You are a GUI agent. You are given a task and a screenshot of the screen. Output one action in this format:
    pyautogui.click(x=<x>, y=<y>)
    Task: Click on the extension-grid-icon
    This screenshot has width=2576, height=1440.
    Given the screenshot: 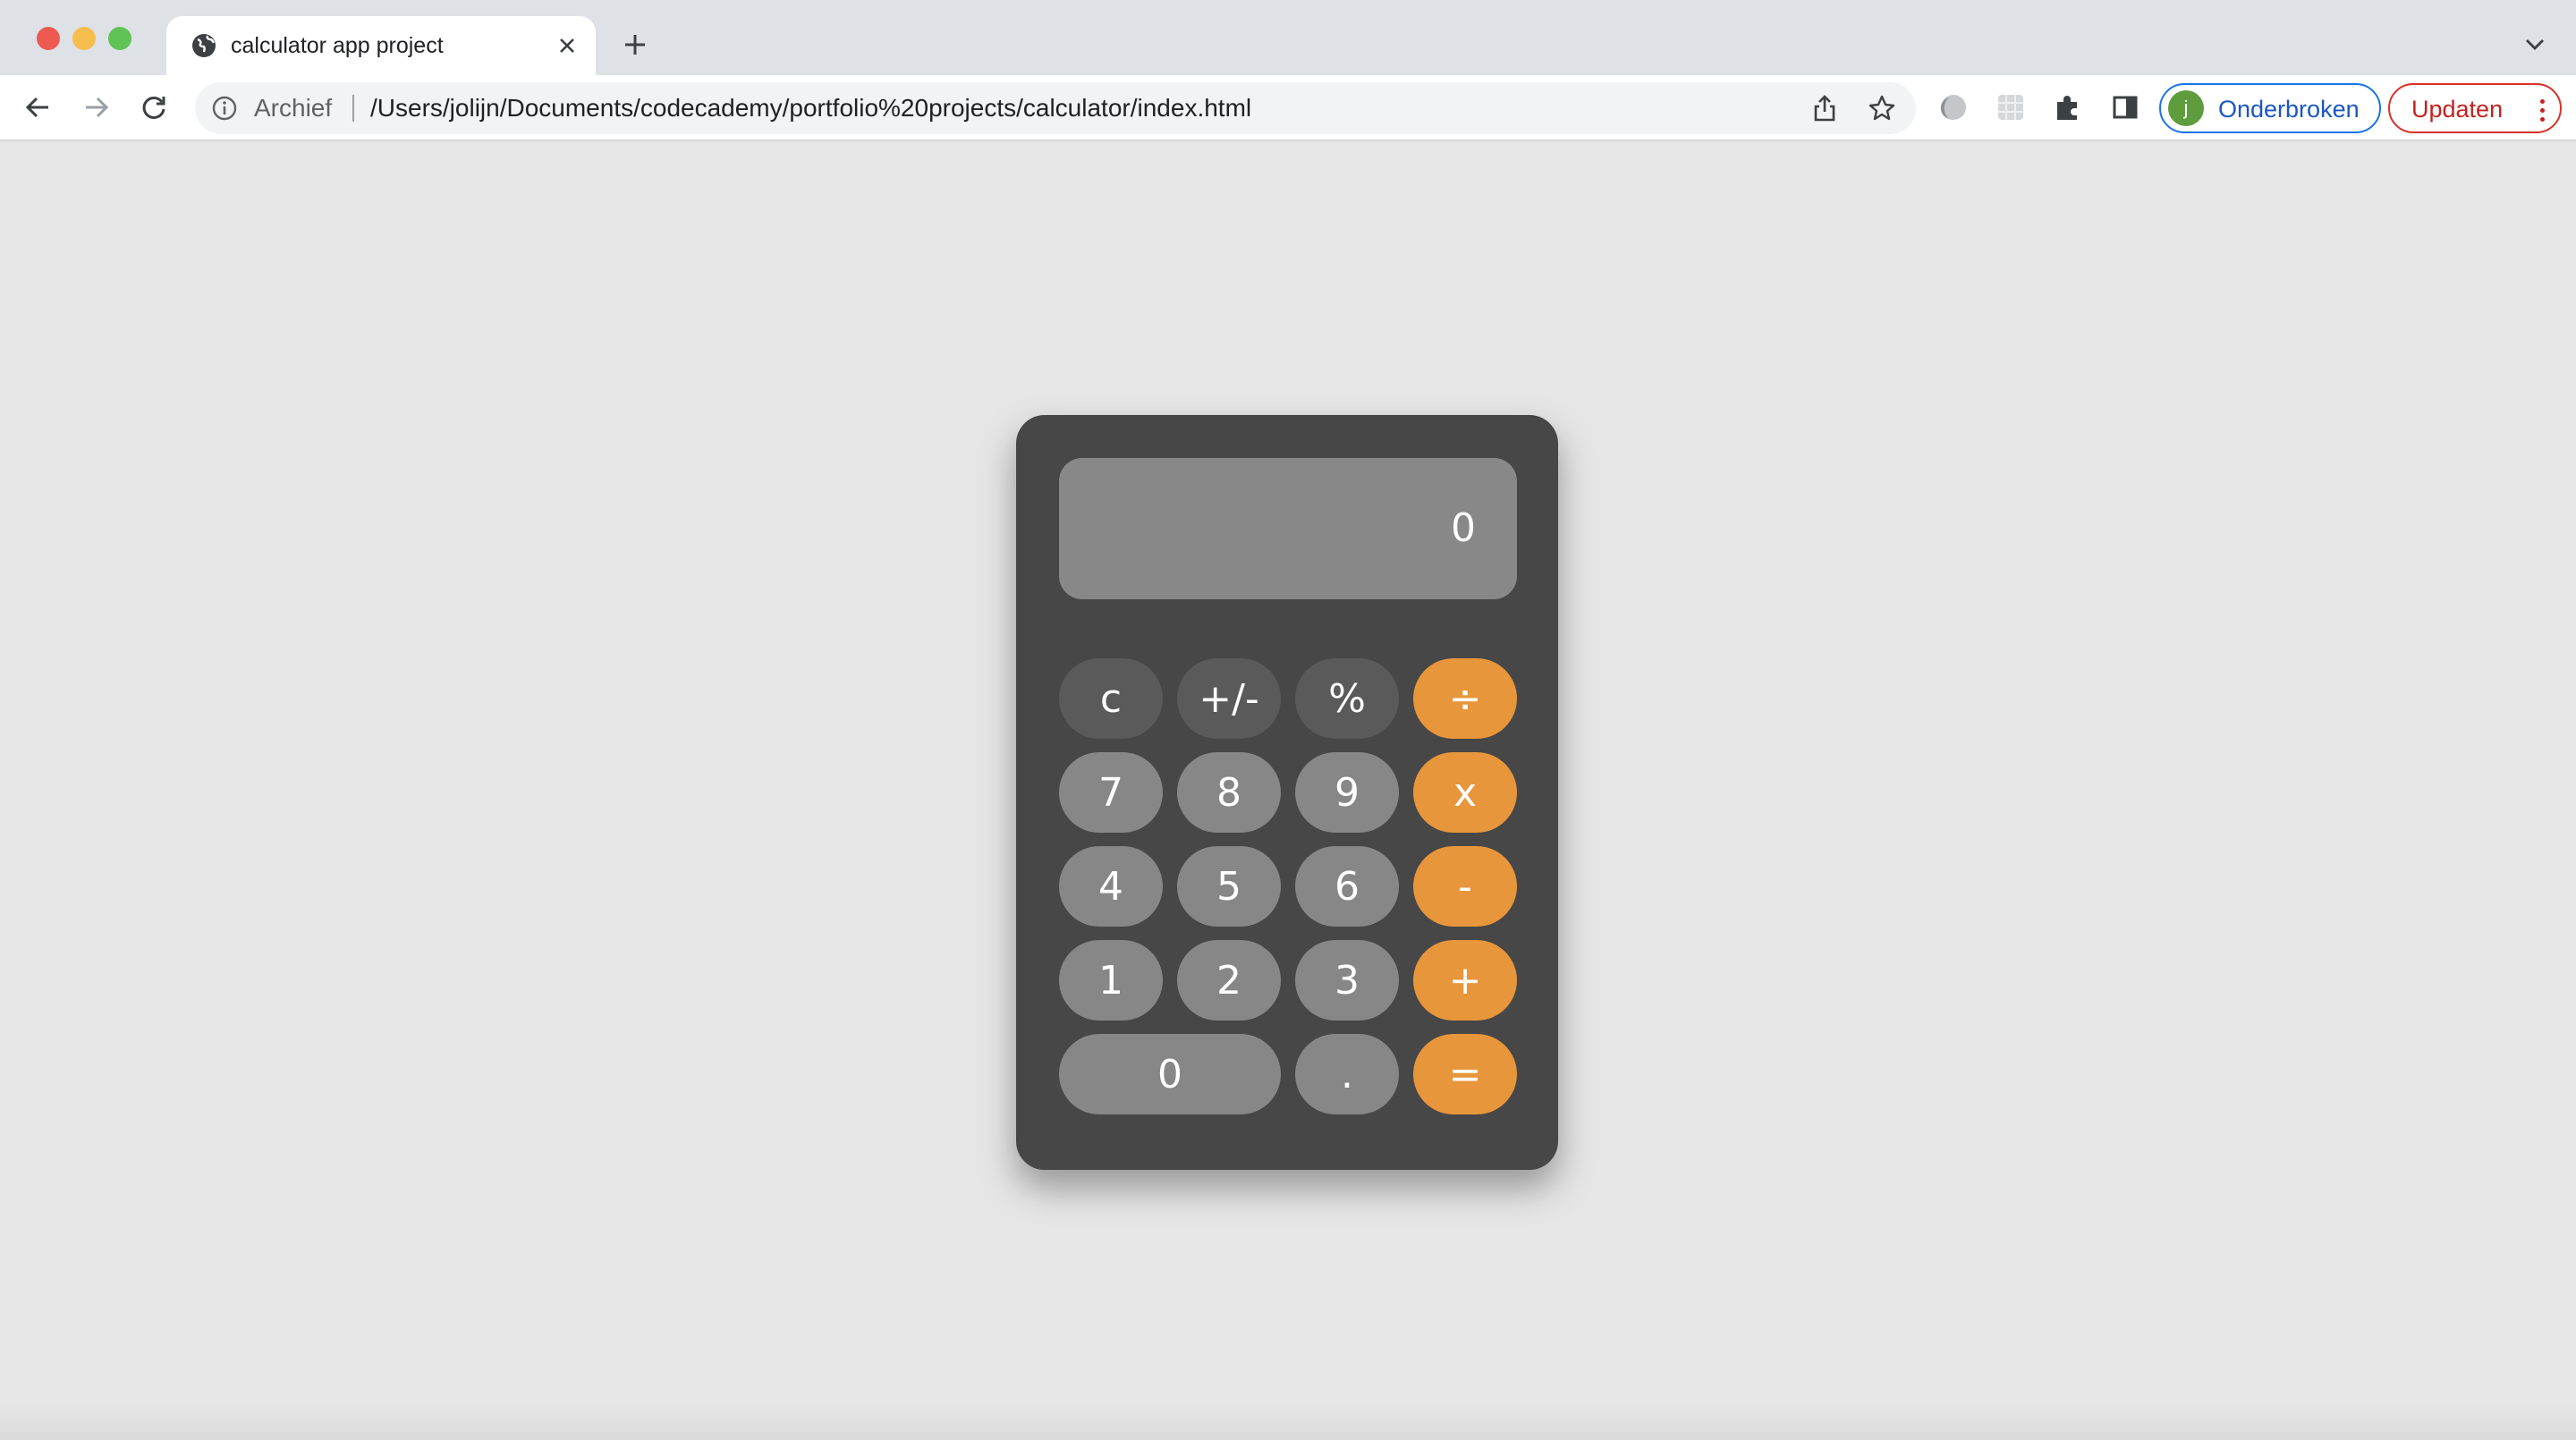 What is the action you would take?
    pyautogui.click(x=2010, y=108)
    